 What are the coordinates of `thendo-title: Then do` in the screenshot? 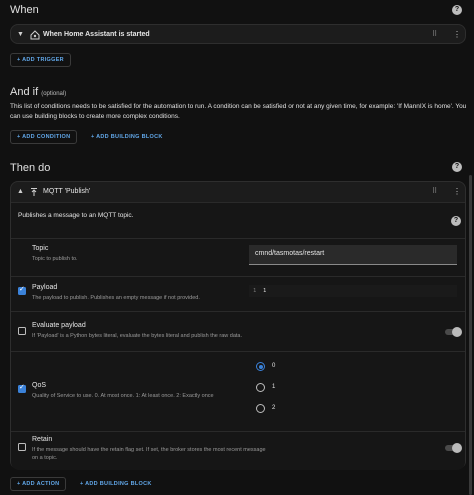 It's located at (30, 168).